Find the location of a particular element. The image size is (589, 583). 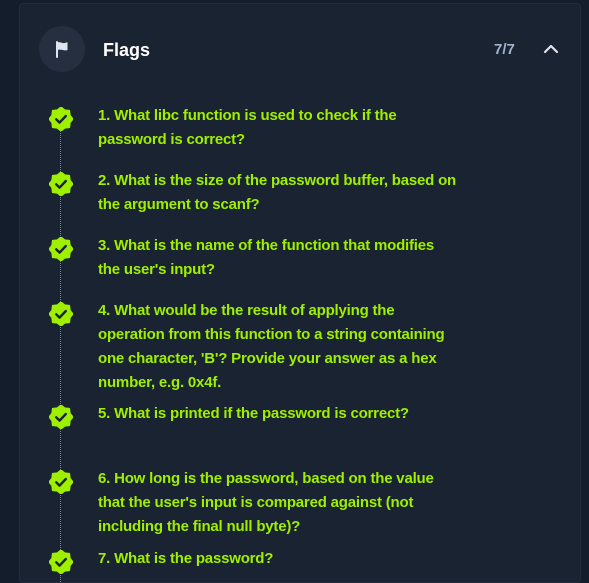

flag-icon is located at coordinates (62, 49).